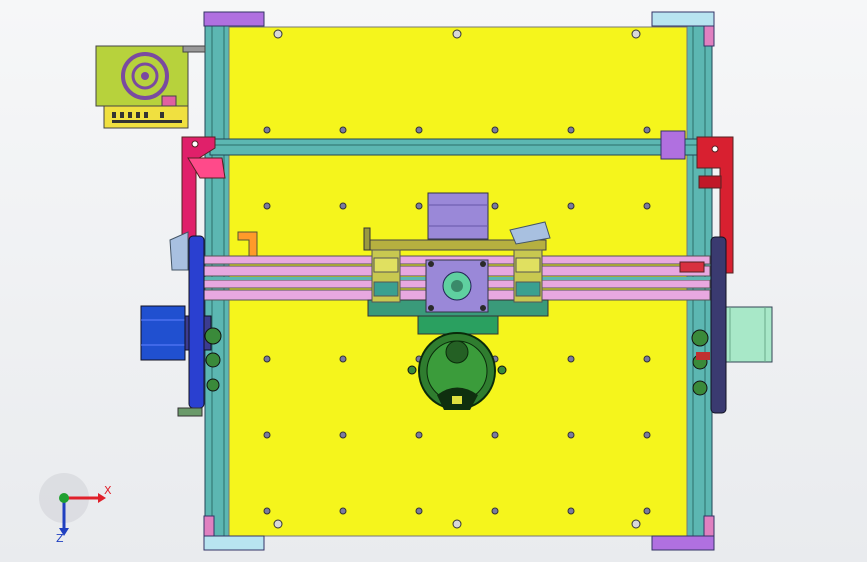  I want to click on y-axis-dot, so click(64, 498).